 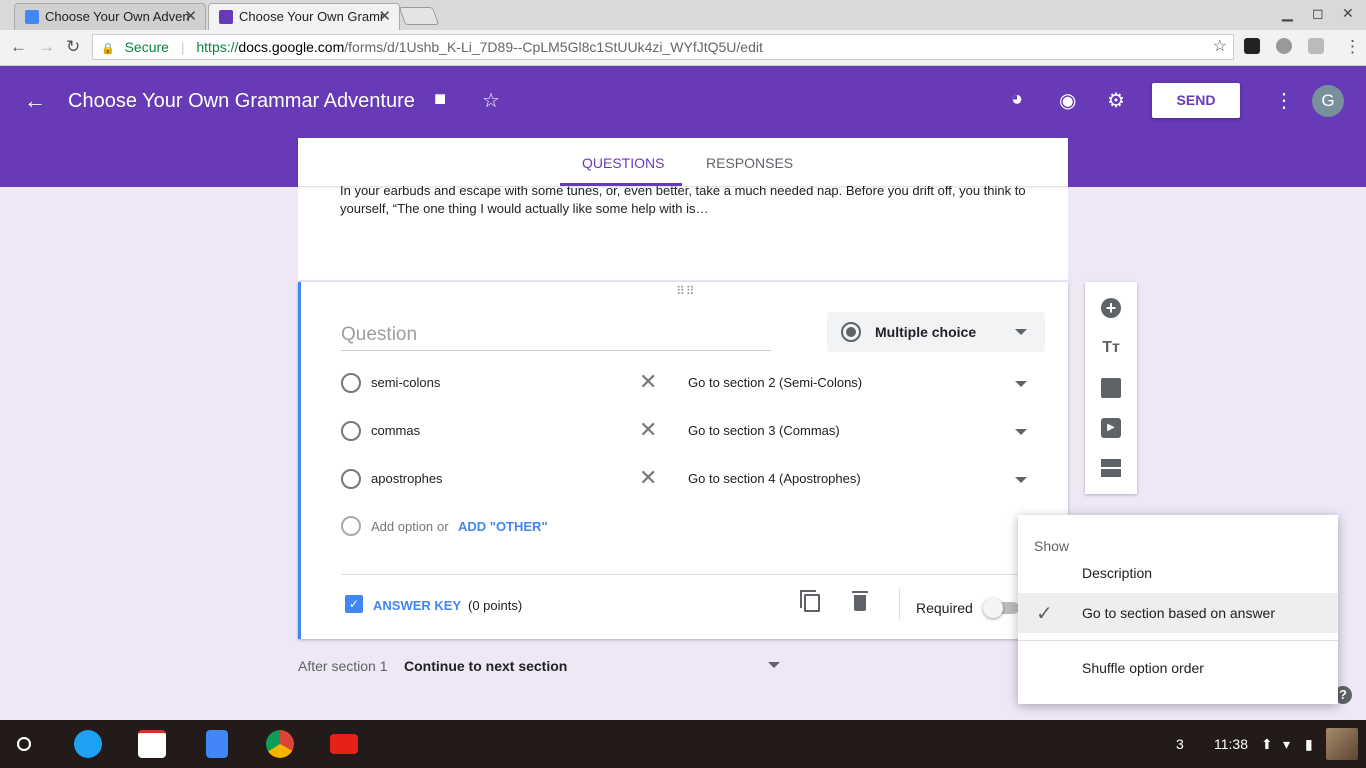 I want to click on menu-item-go-to-section: ✓ Go to section based on answer, so click(x=1178, y=613).